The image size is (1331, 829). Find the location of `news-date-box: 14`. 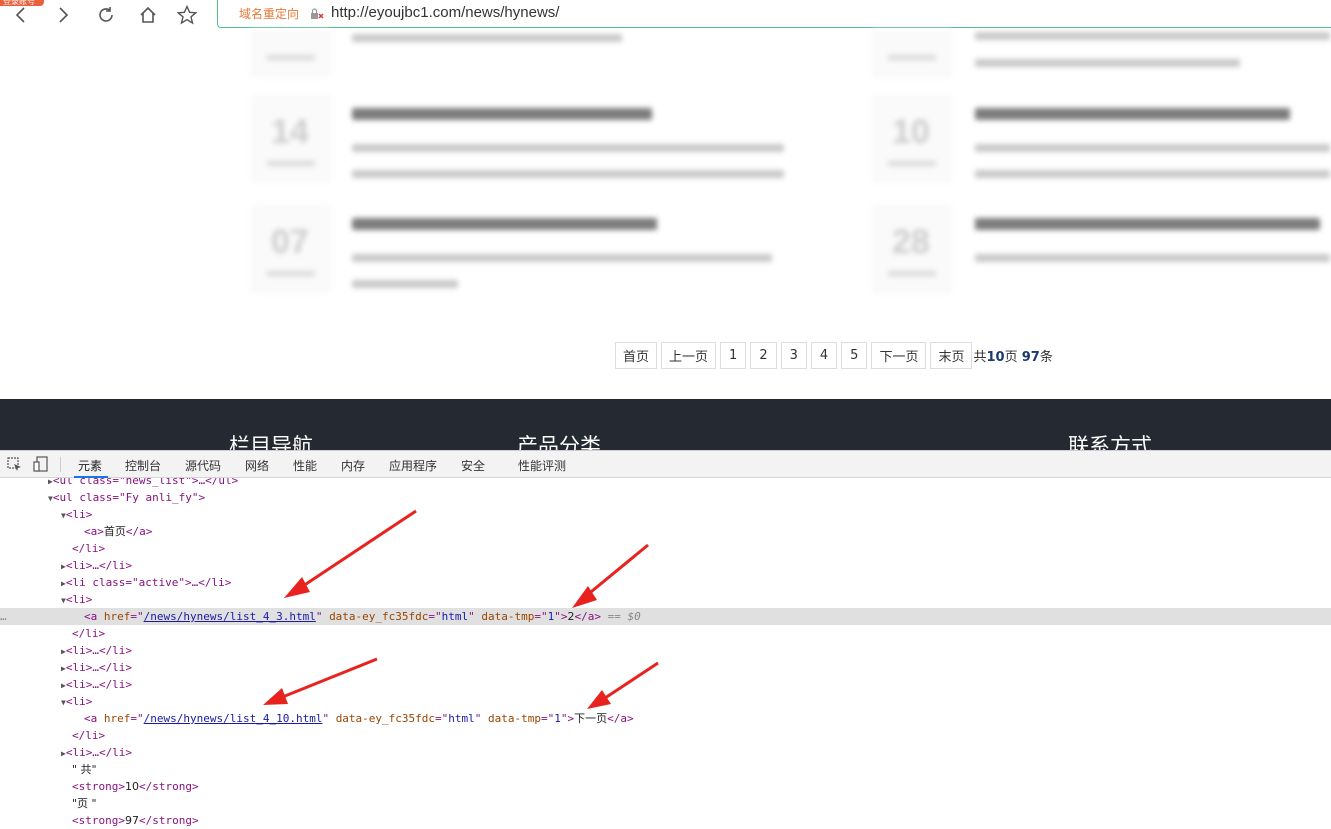

news-date-box: 14 is located at coordinates (291, 139).